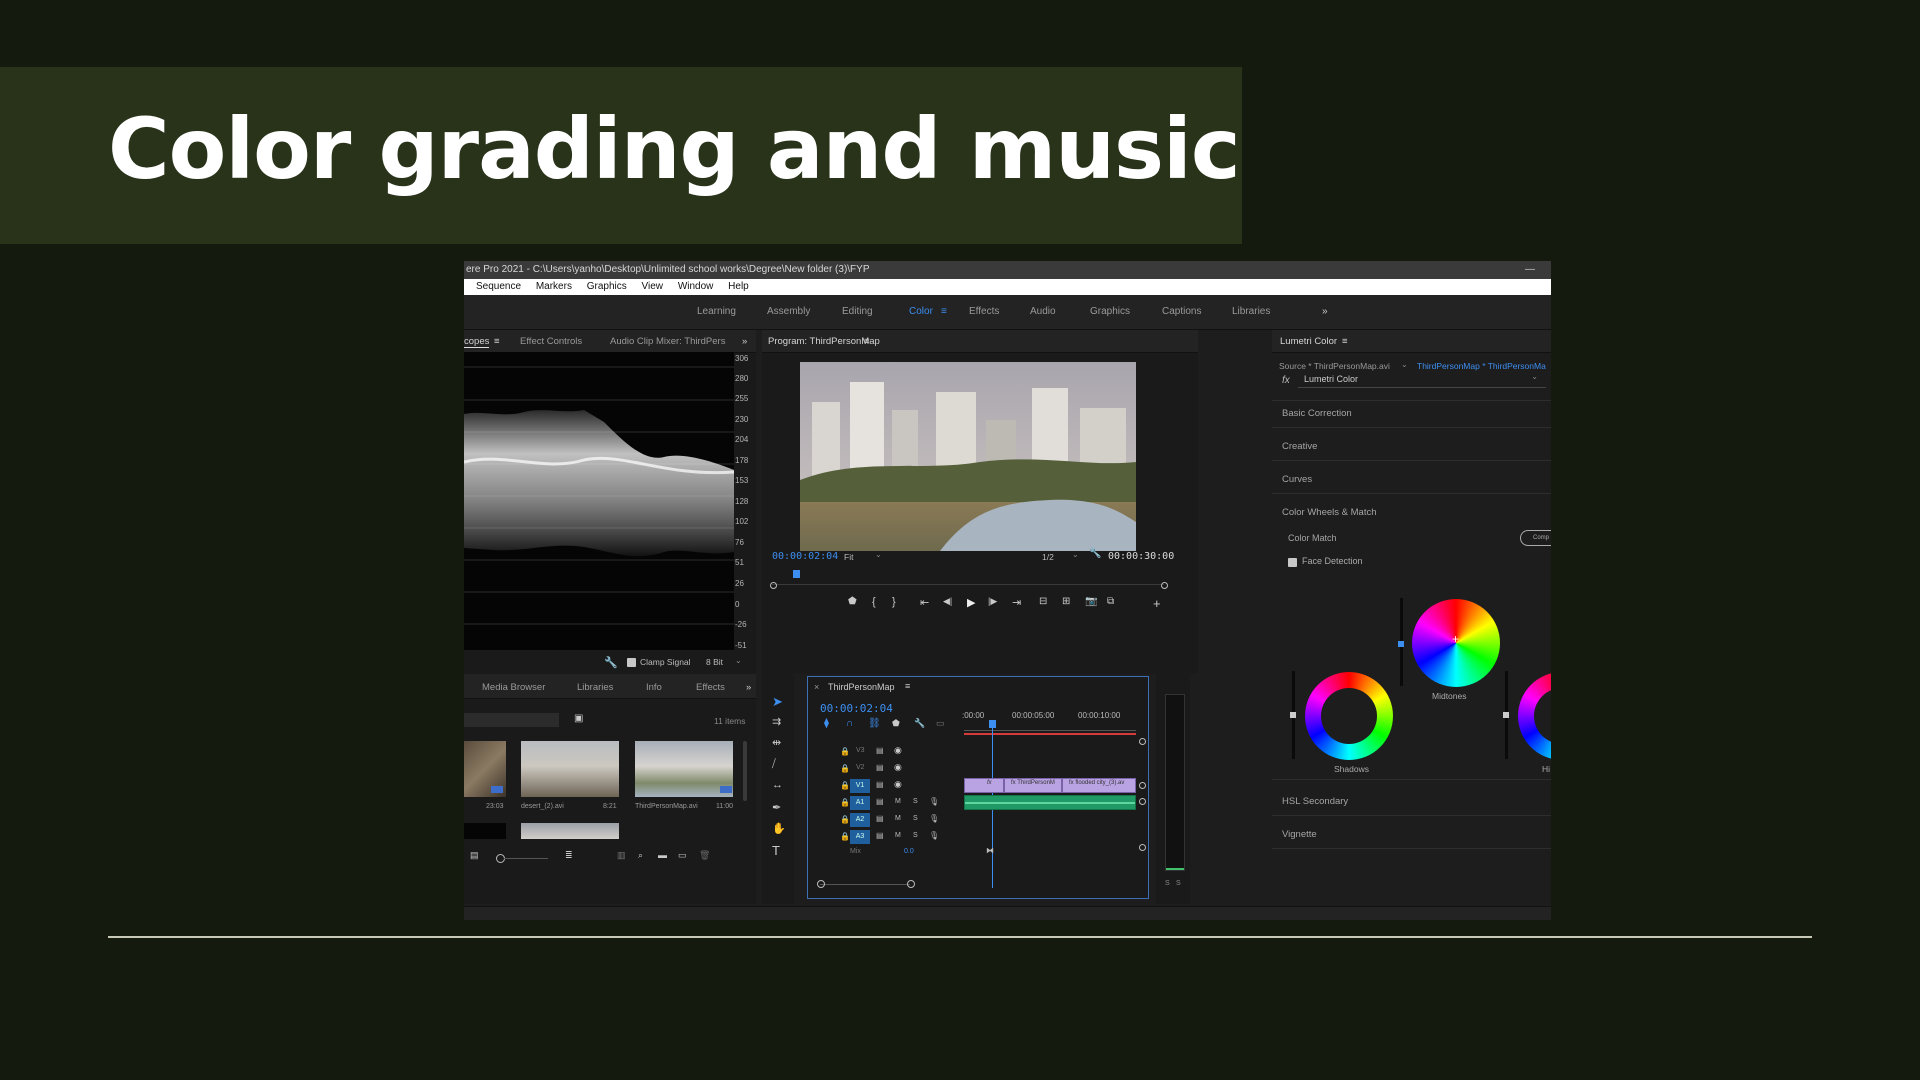  I want to click on program-menu-icon: ≡, so click(867, 341).